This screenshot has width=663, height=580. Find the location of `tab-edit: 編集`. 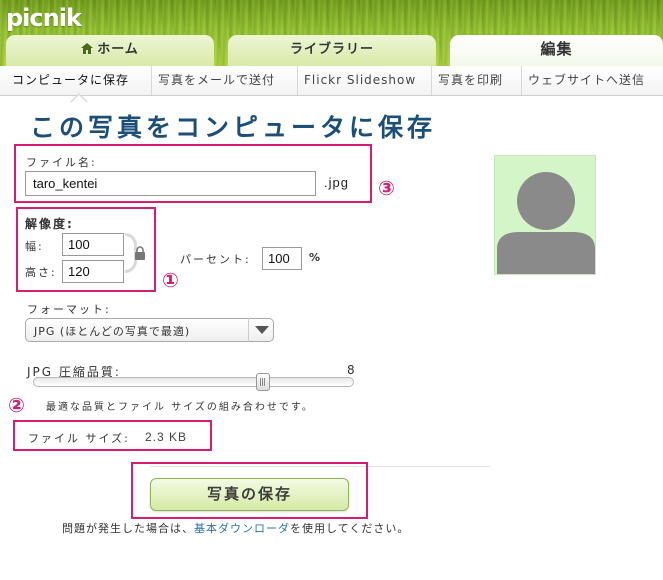

tab-edit: 編集 is located at coordinates (556, 50).